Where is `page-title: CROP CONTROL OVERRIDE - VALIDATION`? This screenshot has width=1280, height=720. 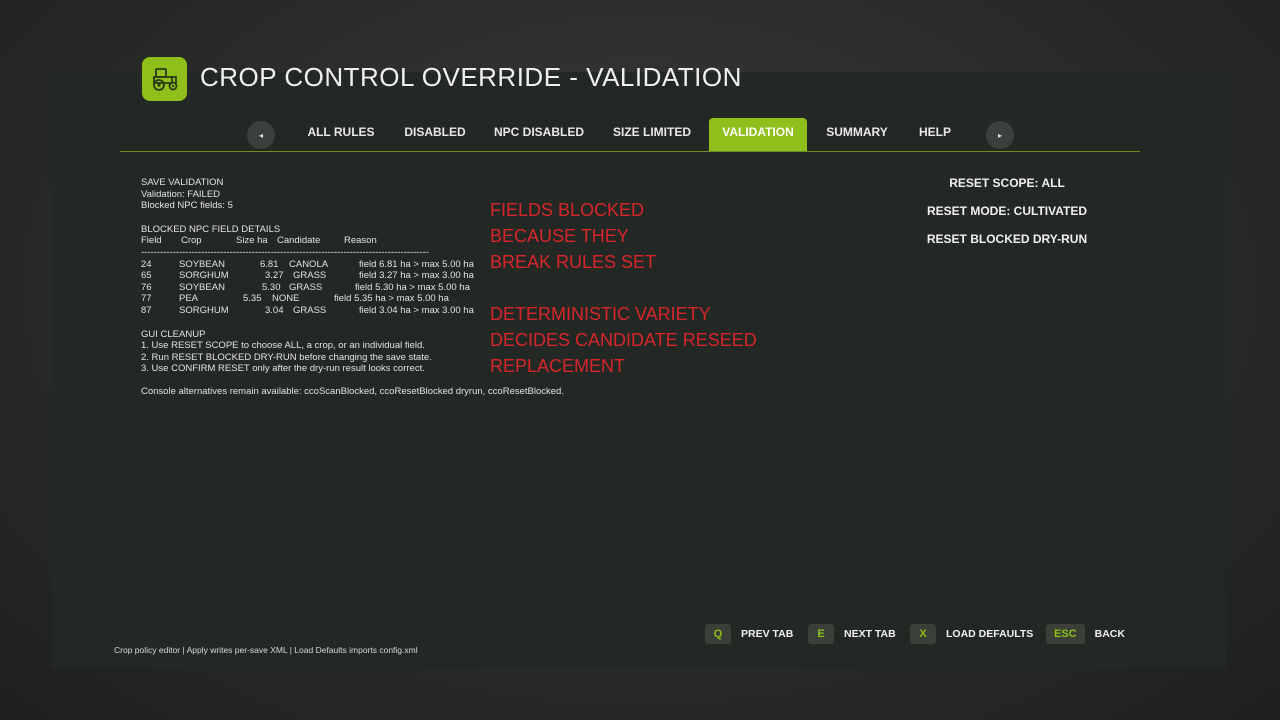 page-title: CROP CONTROL OVERRIDE - VALIDATION is located at coordinates (471, 77).